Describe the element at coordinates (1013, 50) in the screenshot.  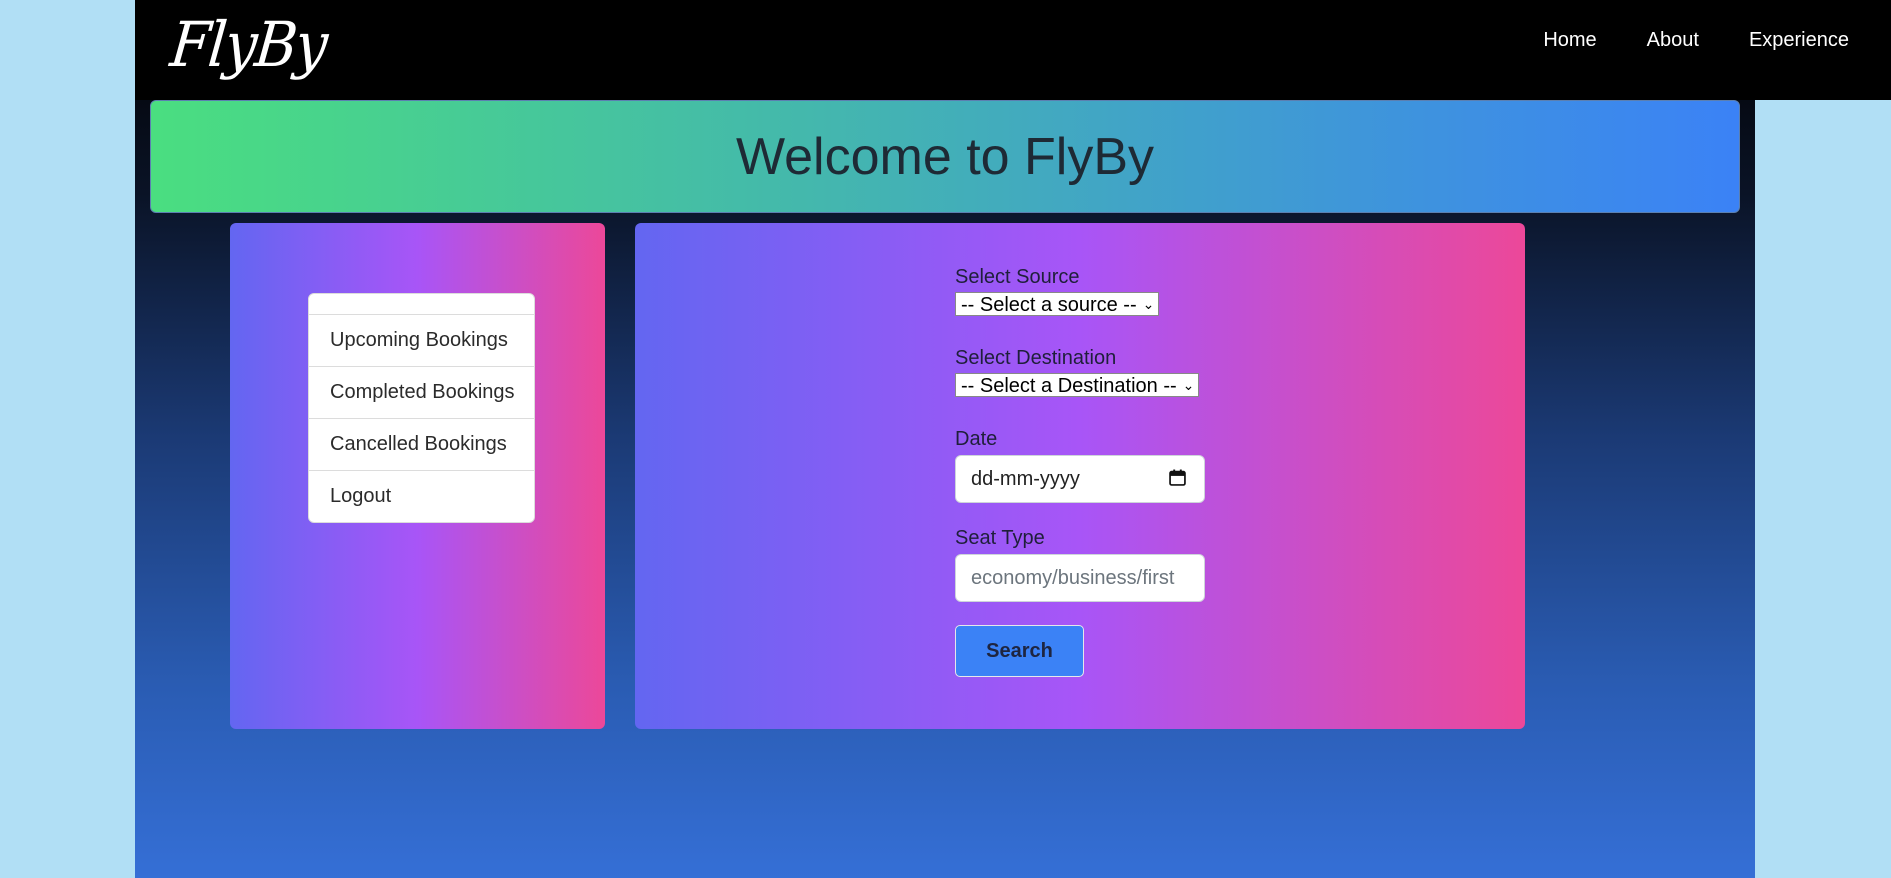
I see `navbar: FlyBy Home About Experience` at that location.